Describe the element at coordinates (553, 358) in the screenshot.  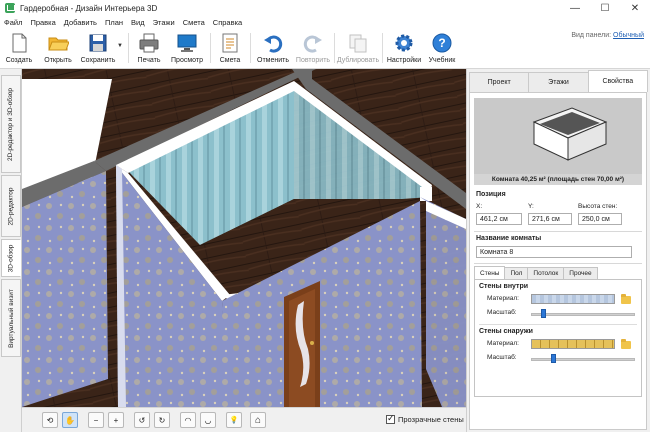
I see `outside-scale-thumb` at that location.